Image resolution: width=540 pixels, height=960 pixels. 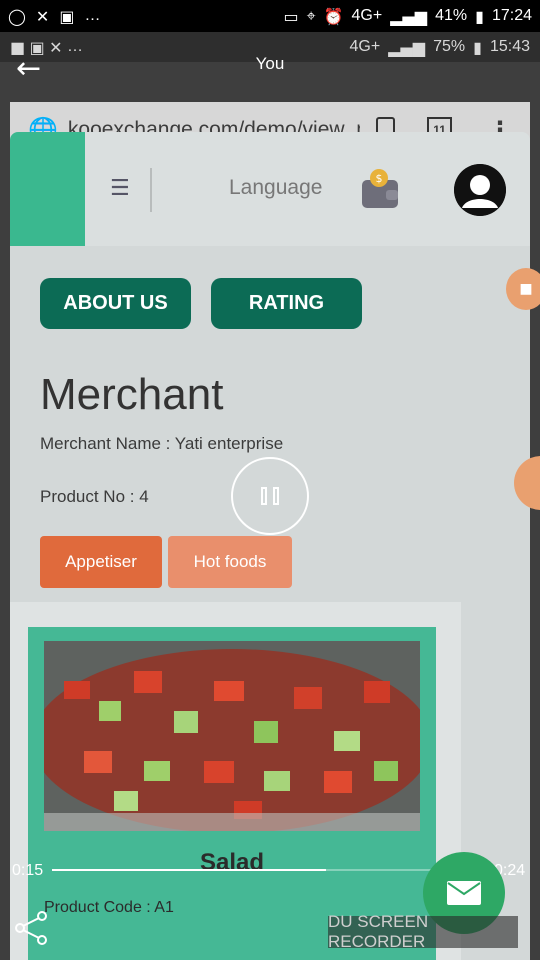 What do you see at coordinates (511, 15) in the screenshot?
I see `clock: 17:24` at bounding box center [511, 15].